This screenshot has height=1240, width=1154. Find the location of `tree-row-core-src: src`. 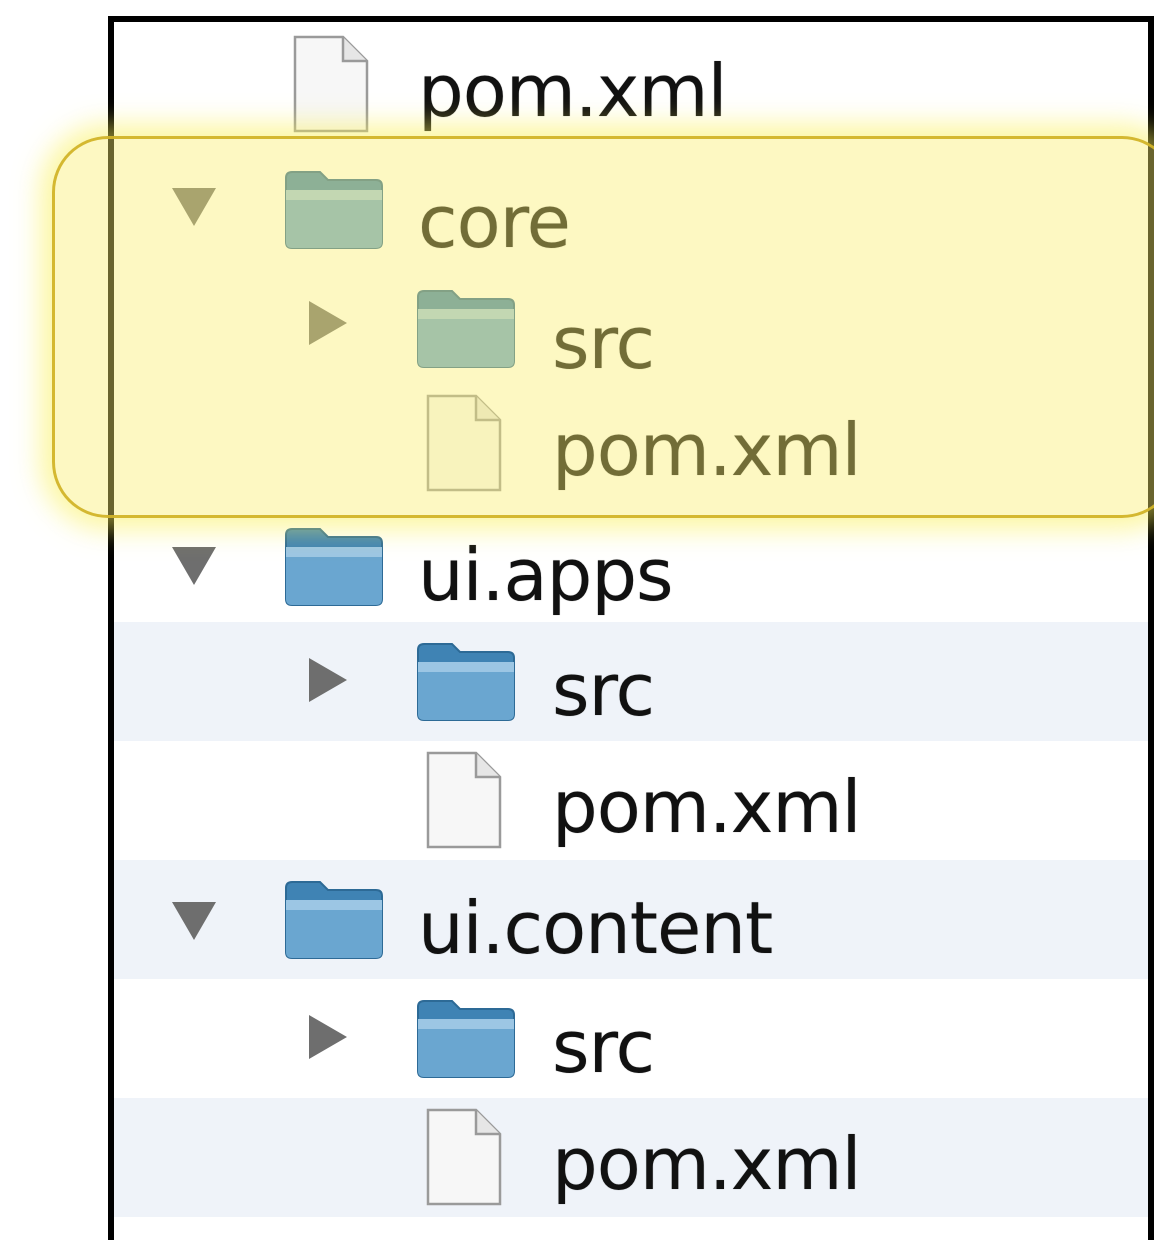

tree-row-core-src: src is located at coordinates (631, 325).